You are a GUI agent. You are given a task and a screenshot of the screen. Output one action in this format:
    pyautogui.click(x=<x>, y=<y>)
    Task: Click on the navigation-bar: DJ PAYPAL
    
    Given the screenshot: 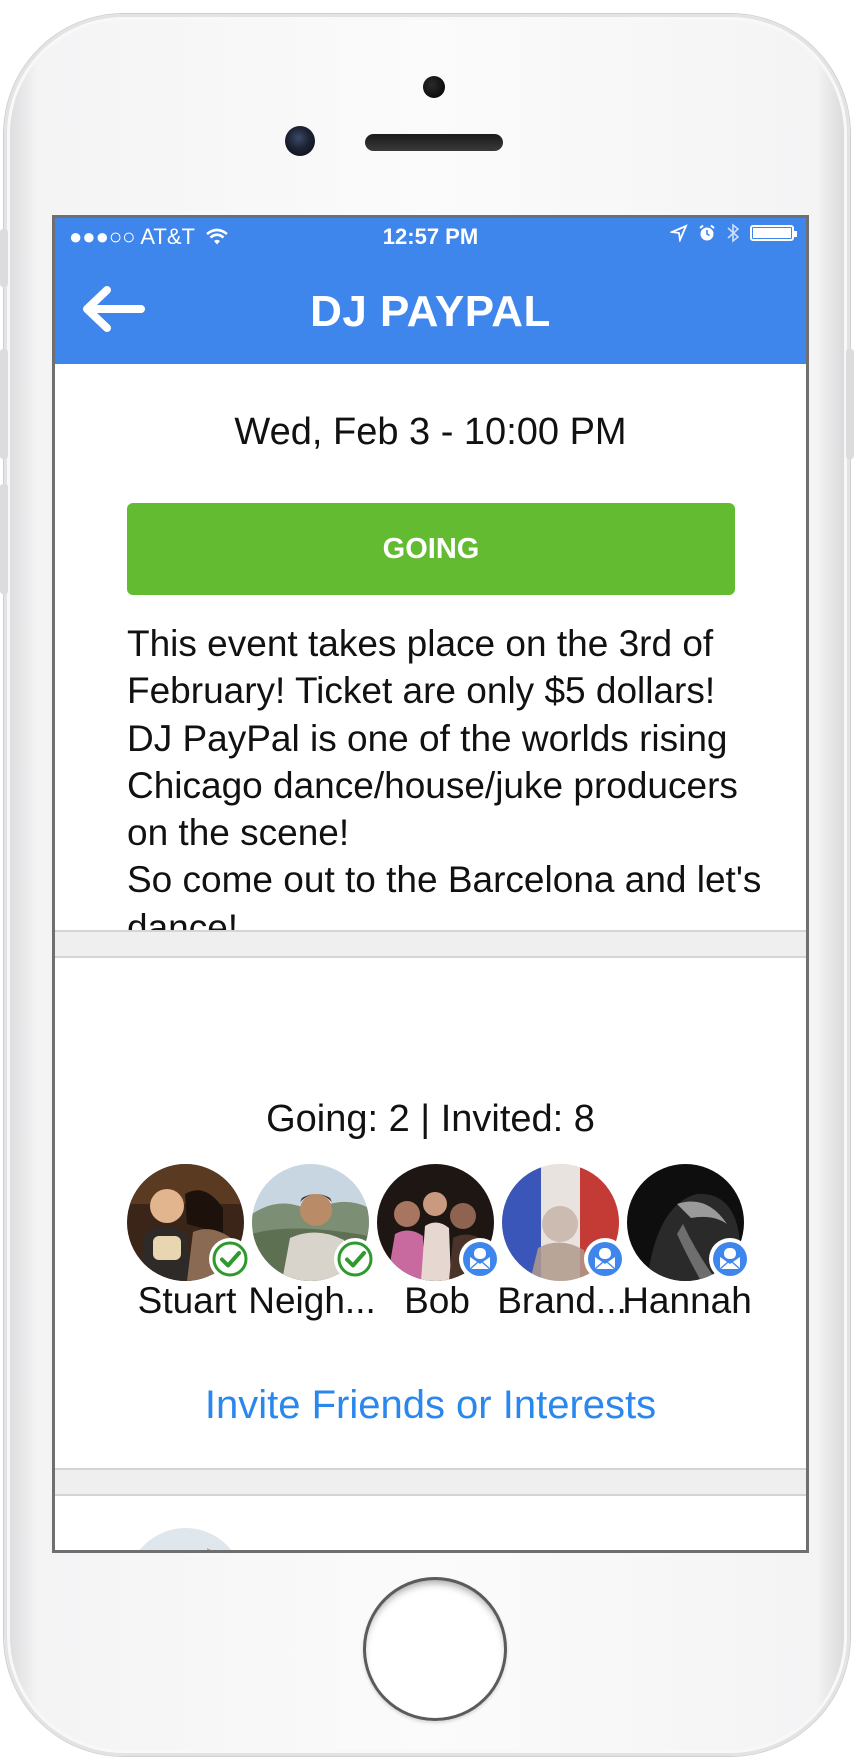 What is the action you would take?
    pyautogui.click(x=430, y=310)
    